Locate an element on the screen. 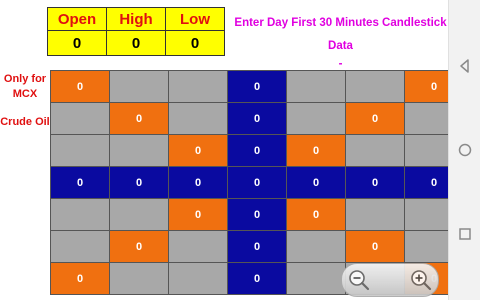  back-icon is located at coordinates (465, 66).